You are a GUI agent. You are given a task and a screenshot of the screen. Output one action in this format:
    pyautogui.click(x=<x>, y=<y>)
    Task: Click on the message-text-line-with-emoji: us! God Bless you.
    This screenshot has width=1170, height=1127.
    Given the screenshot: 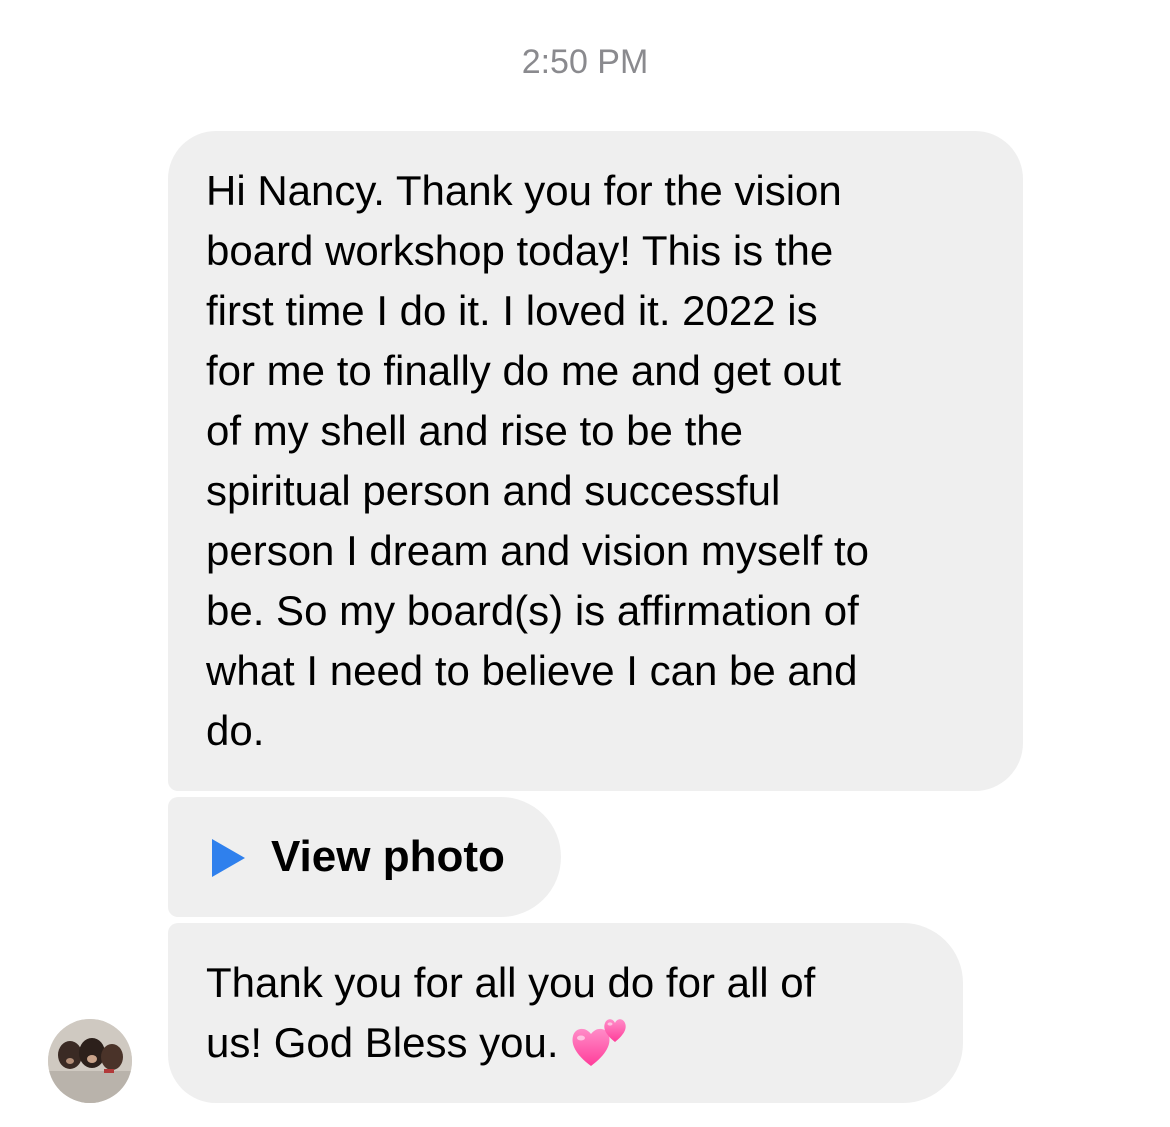 What is the action you would take?
    pyautogui.click(x=566, y=1043)
    